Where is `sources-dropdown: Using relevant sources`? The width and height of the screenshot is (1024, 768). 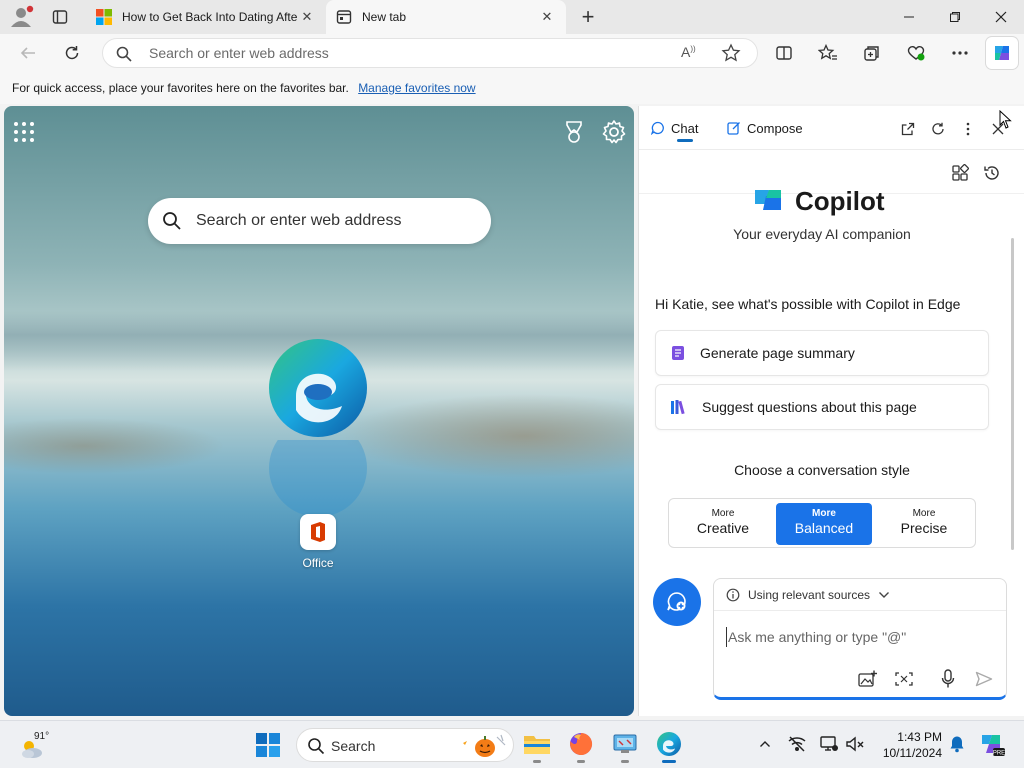 sources-dropdown: Using relevant sources is located at coordinates (860, 595).